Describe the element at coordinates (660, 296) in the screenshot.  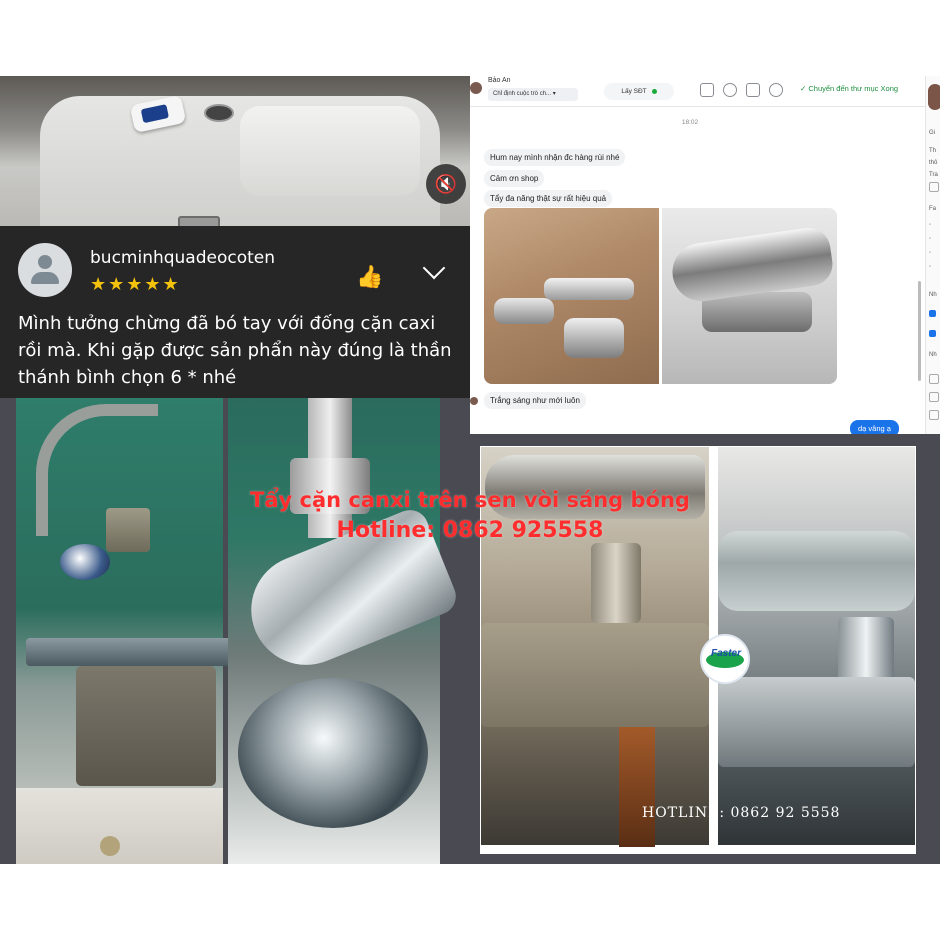
I see `chat-photos` at that location.